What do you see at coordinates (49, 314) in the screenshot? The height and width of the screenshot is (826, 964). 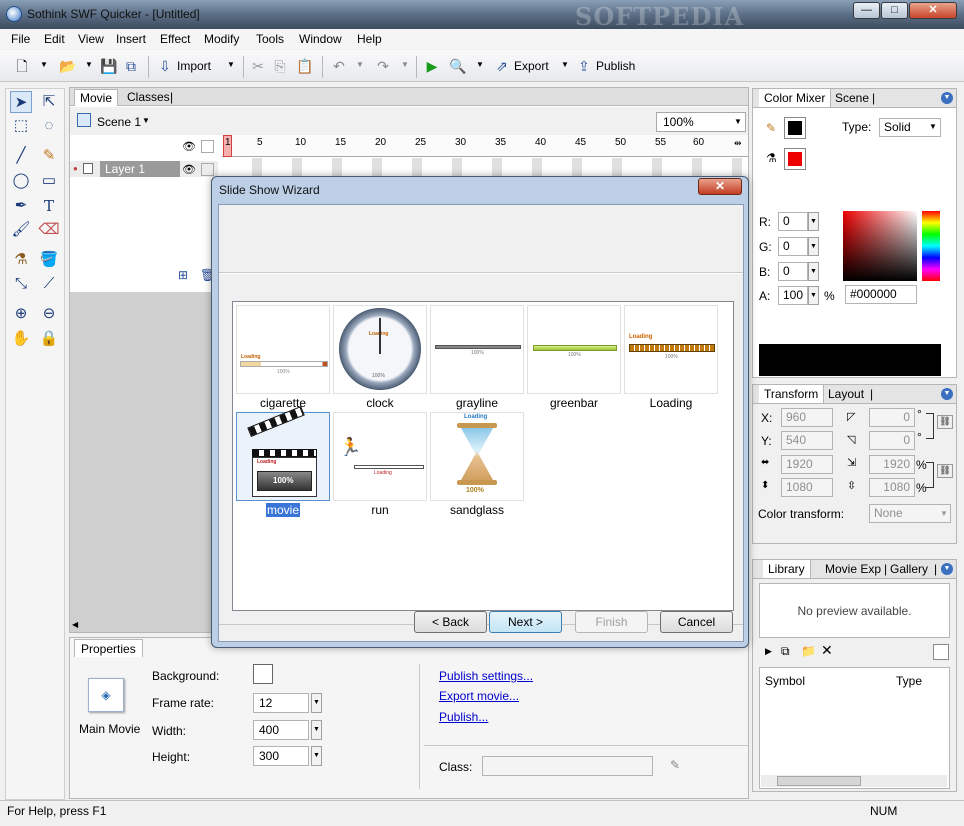 I see `zoom-out-tool-icon: ⊖` at bounding box center [49, 314].